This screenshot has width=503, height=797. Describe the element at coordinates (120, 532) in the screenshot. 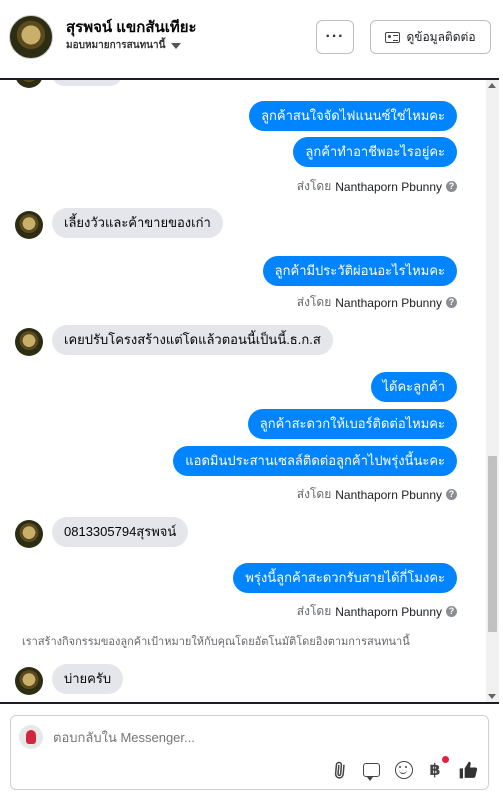

I see `incoming-message-bubble: 0813305794สุรพจน์` at that location.